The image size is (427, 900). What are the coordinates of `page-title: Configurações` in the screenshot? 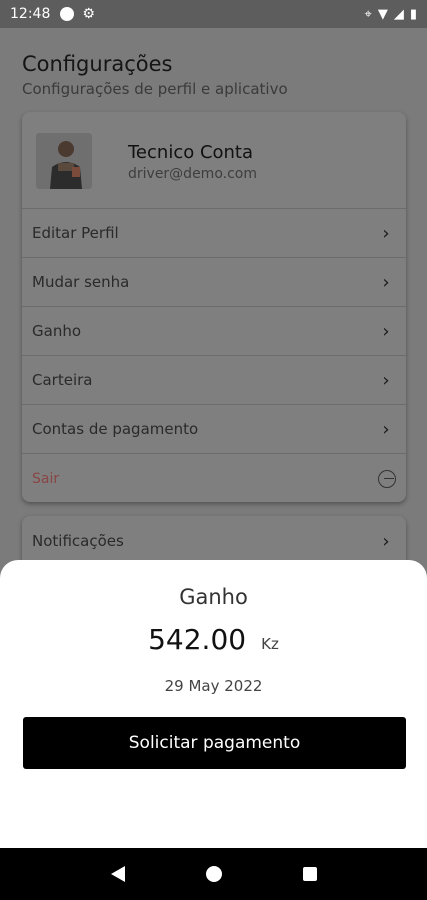 It's located at (97, 64).